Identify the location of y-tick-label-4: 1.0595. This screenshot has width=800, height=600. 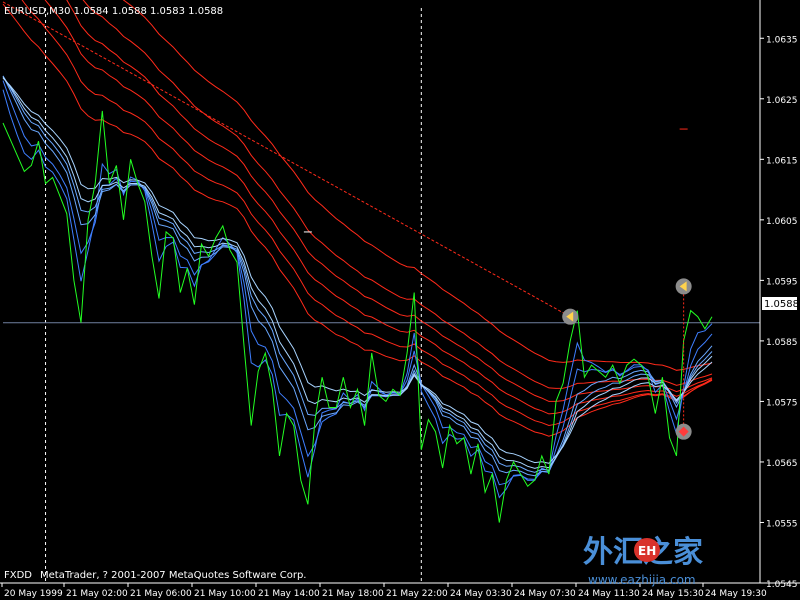
(782, 282).